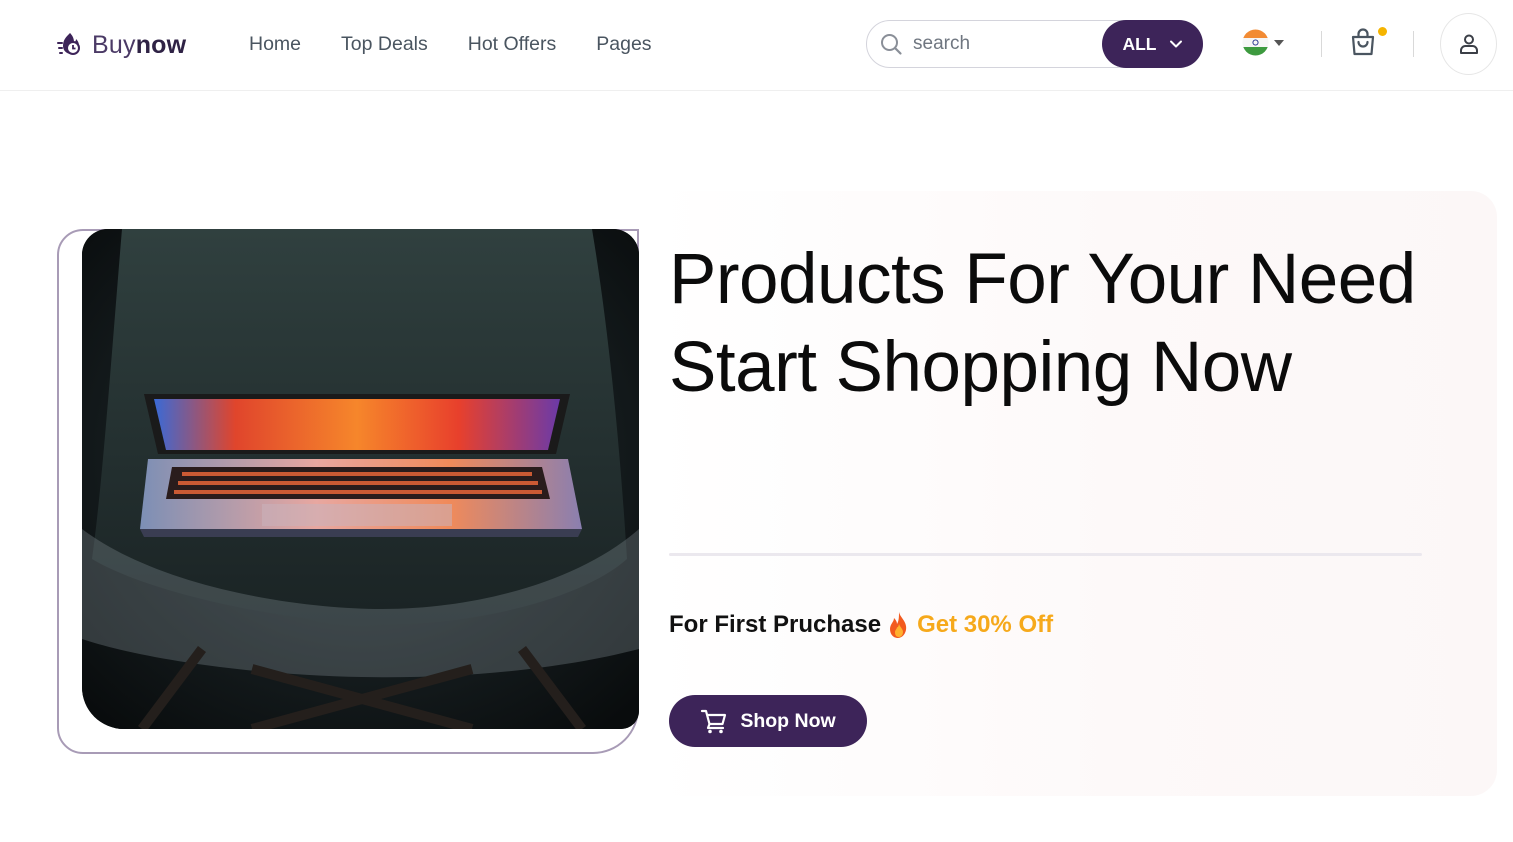  I want to click on cart-icon, so click(714, 721).